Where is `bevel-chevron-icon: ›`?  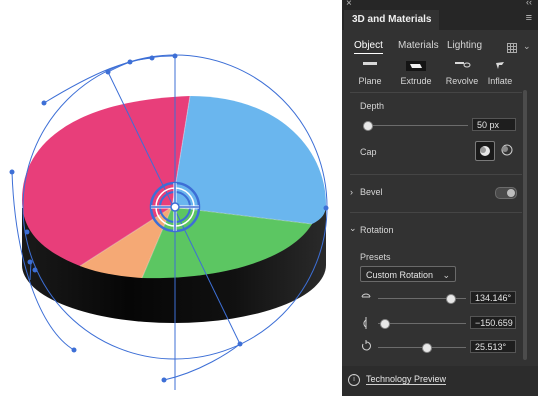
bevel-chevron-icon: › is located at coordinates (351, 192).